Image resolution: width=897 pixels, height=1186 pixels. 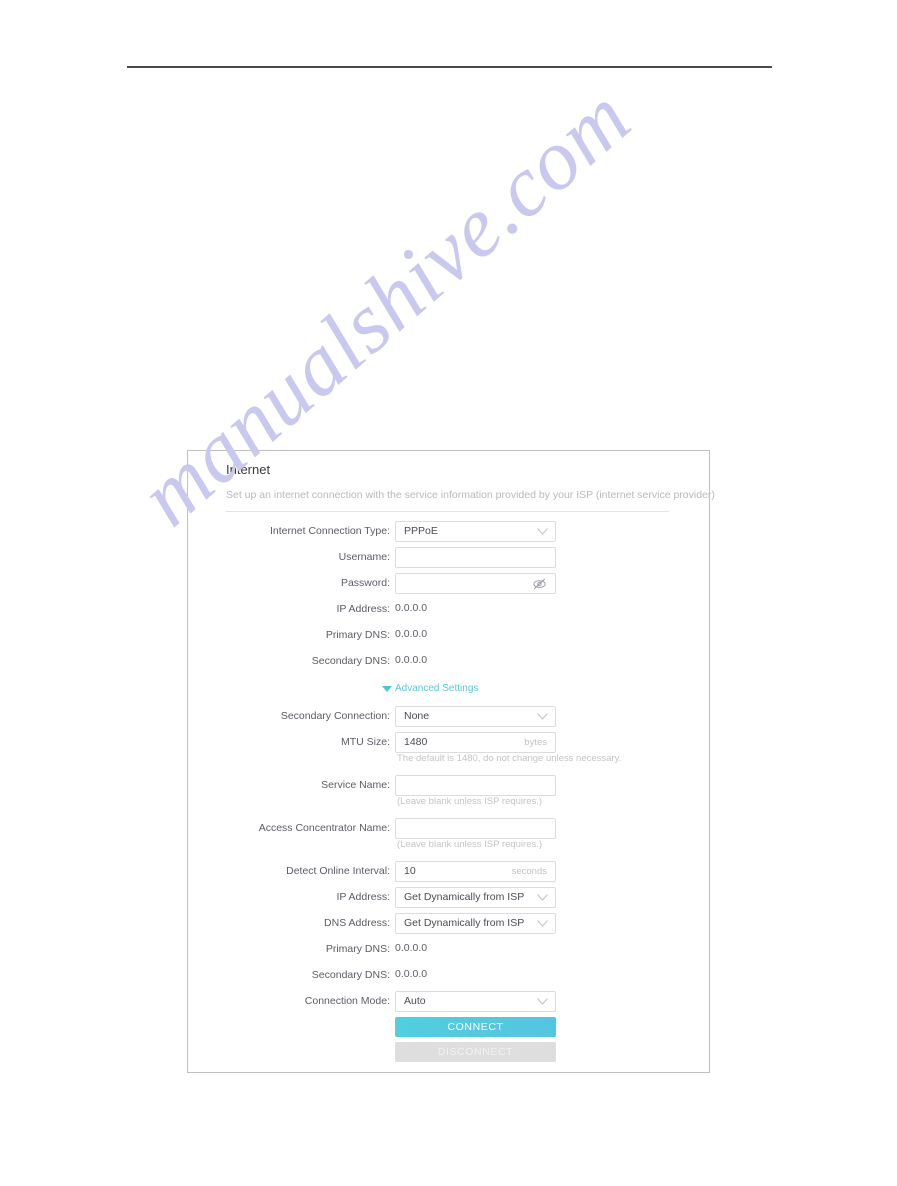 I want to click on eye-slash-icon, so click(x=539, y=584).